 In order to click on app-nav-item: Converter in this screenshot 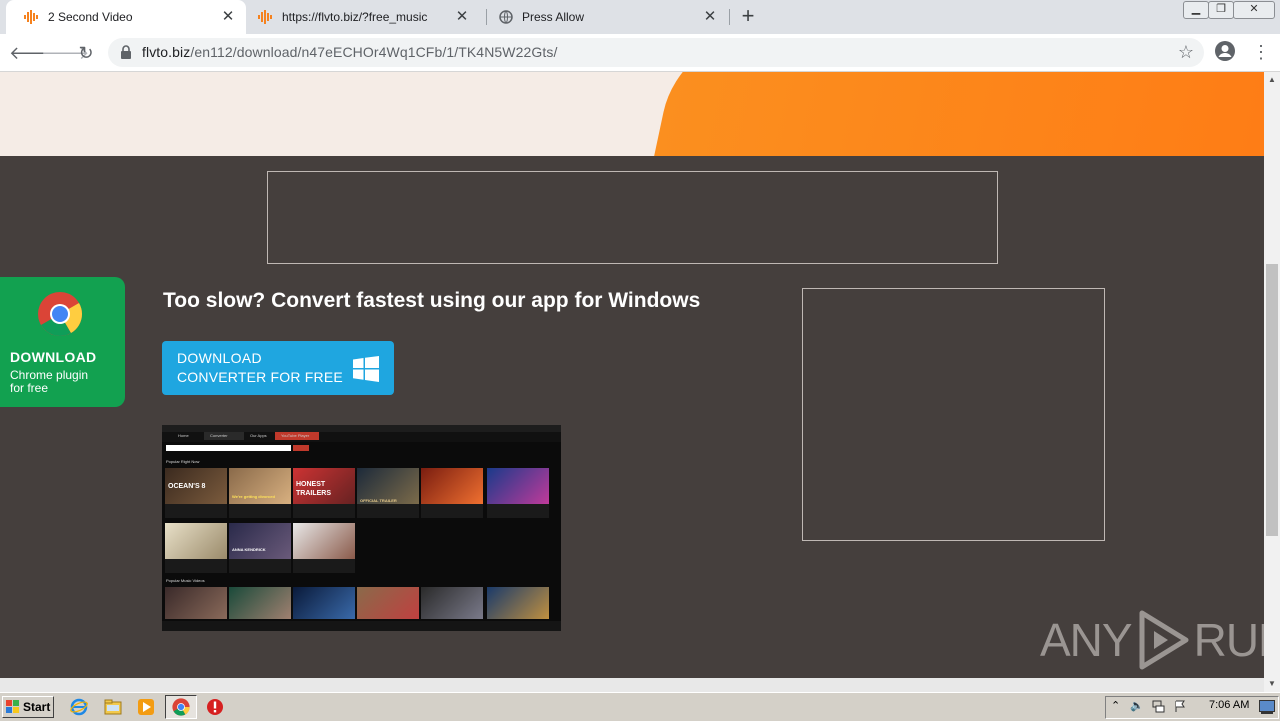, I will do `click(224, 436)`.